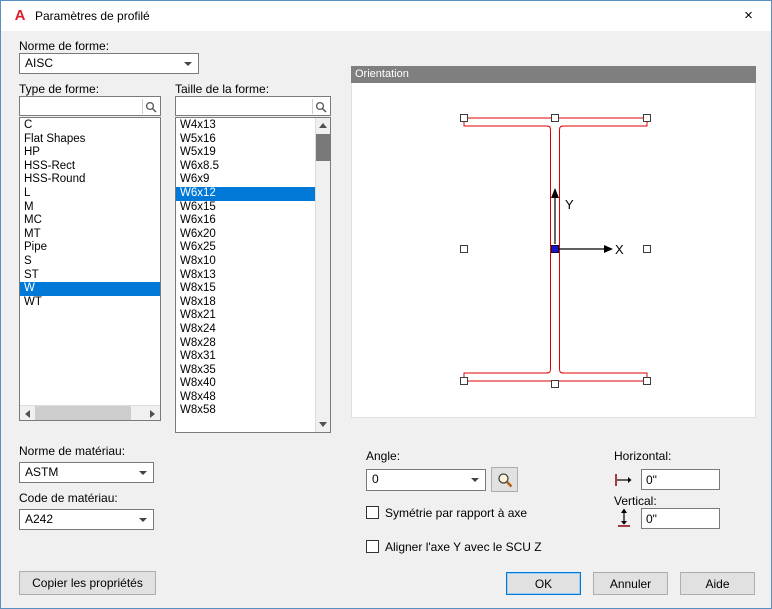 This screenshot has width=772, height=609. What do you see at coordinates (245, 289) in the screenshot?
I see `list-item: W8x15` at bounding box center [245, 289].